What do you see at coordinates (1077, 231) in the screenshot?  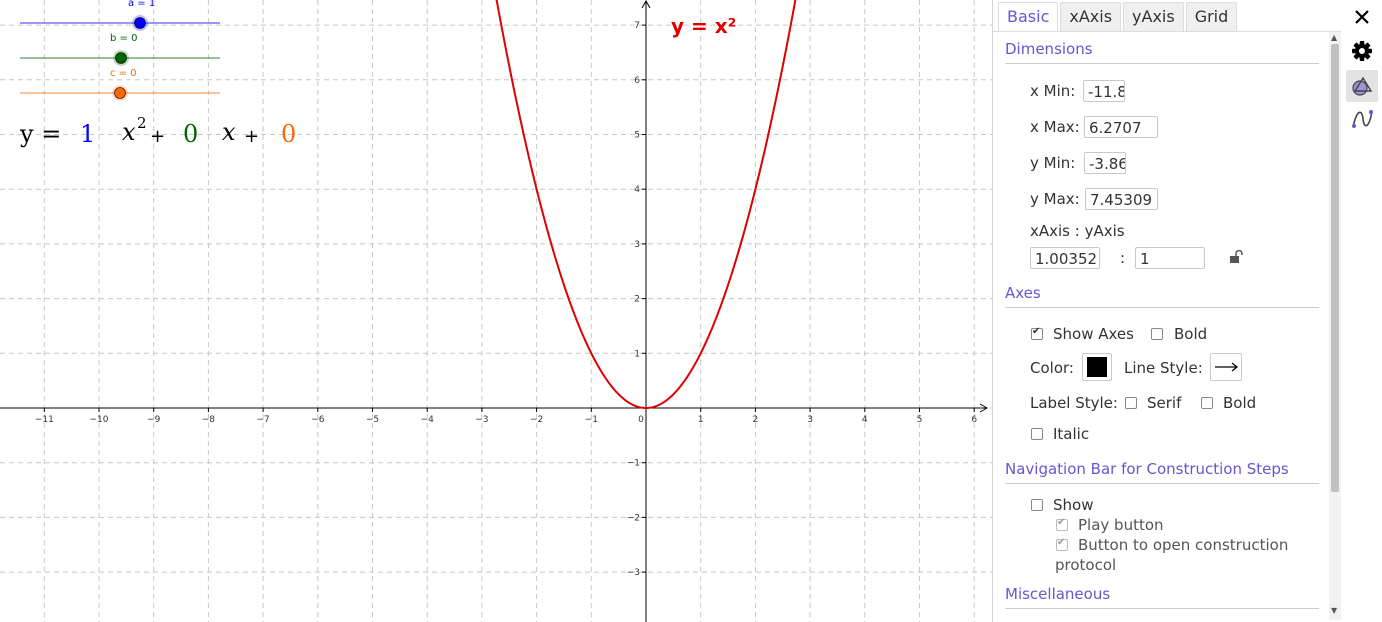 I see `axis-ratio-label: xAxis : yAxis` at bounding box center [1077, 231].